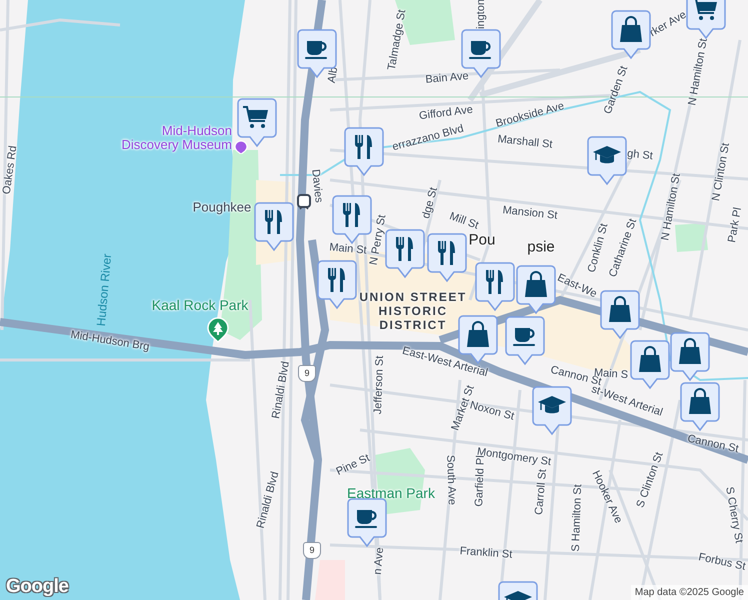  What do you see at coordinates (689, 592) in the screenshot?
I see `map-attribution: Map data ©2025 Google` at bounding box center [689, 592].